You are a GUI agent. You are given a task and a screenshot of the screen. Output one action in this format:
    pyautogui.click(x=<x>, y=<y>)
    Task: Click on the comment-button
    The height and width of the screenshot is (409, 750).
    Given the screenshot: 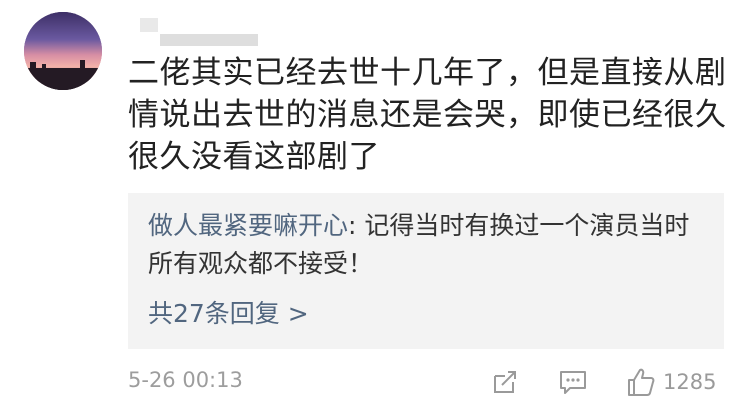 What is the action you would take?
    pyautogui.click(x=574, y=382)
    